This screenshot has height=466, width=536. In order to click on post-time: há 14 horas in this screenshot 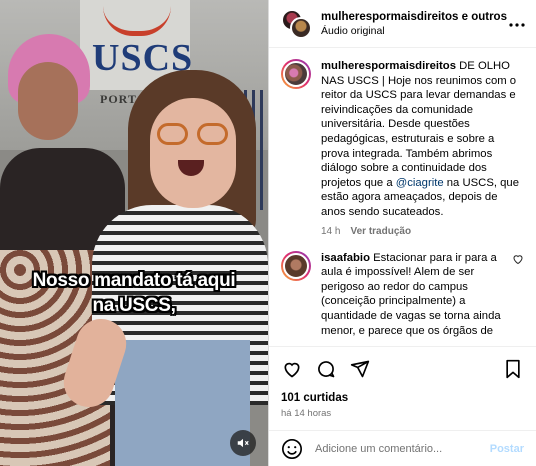, I will do `click(306, 413)`.